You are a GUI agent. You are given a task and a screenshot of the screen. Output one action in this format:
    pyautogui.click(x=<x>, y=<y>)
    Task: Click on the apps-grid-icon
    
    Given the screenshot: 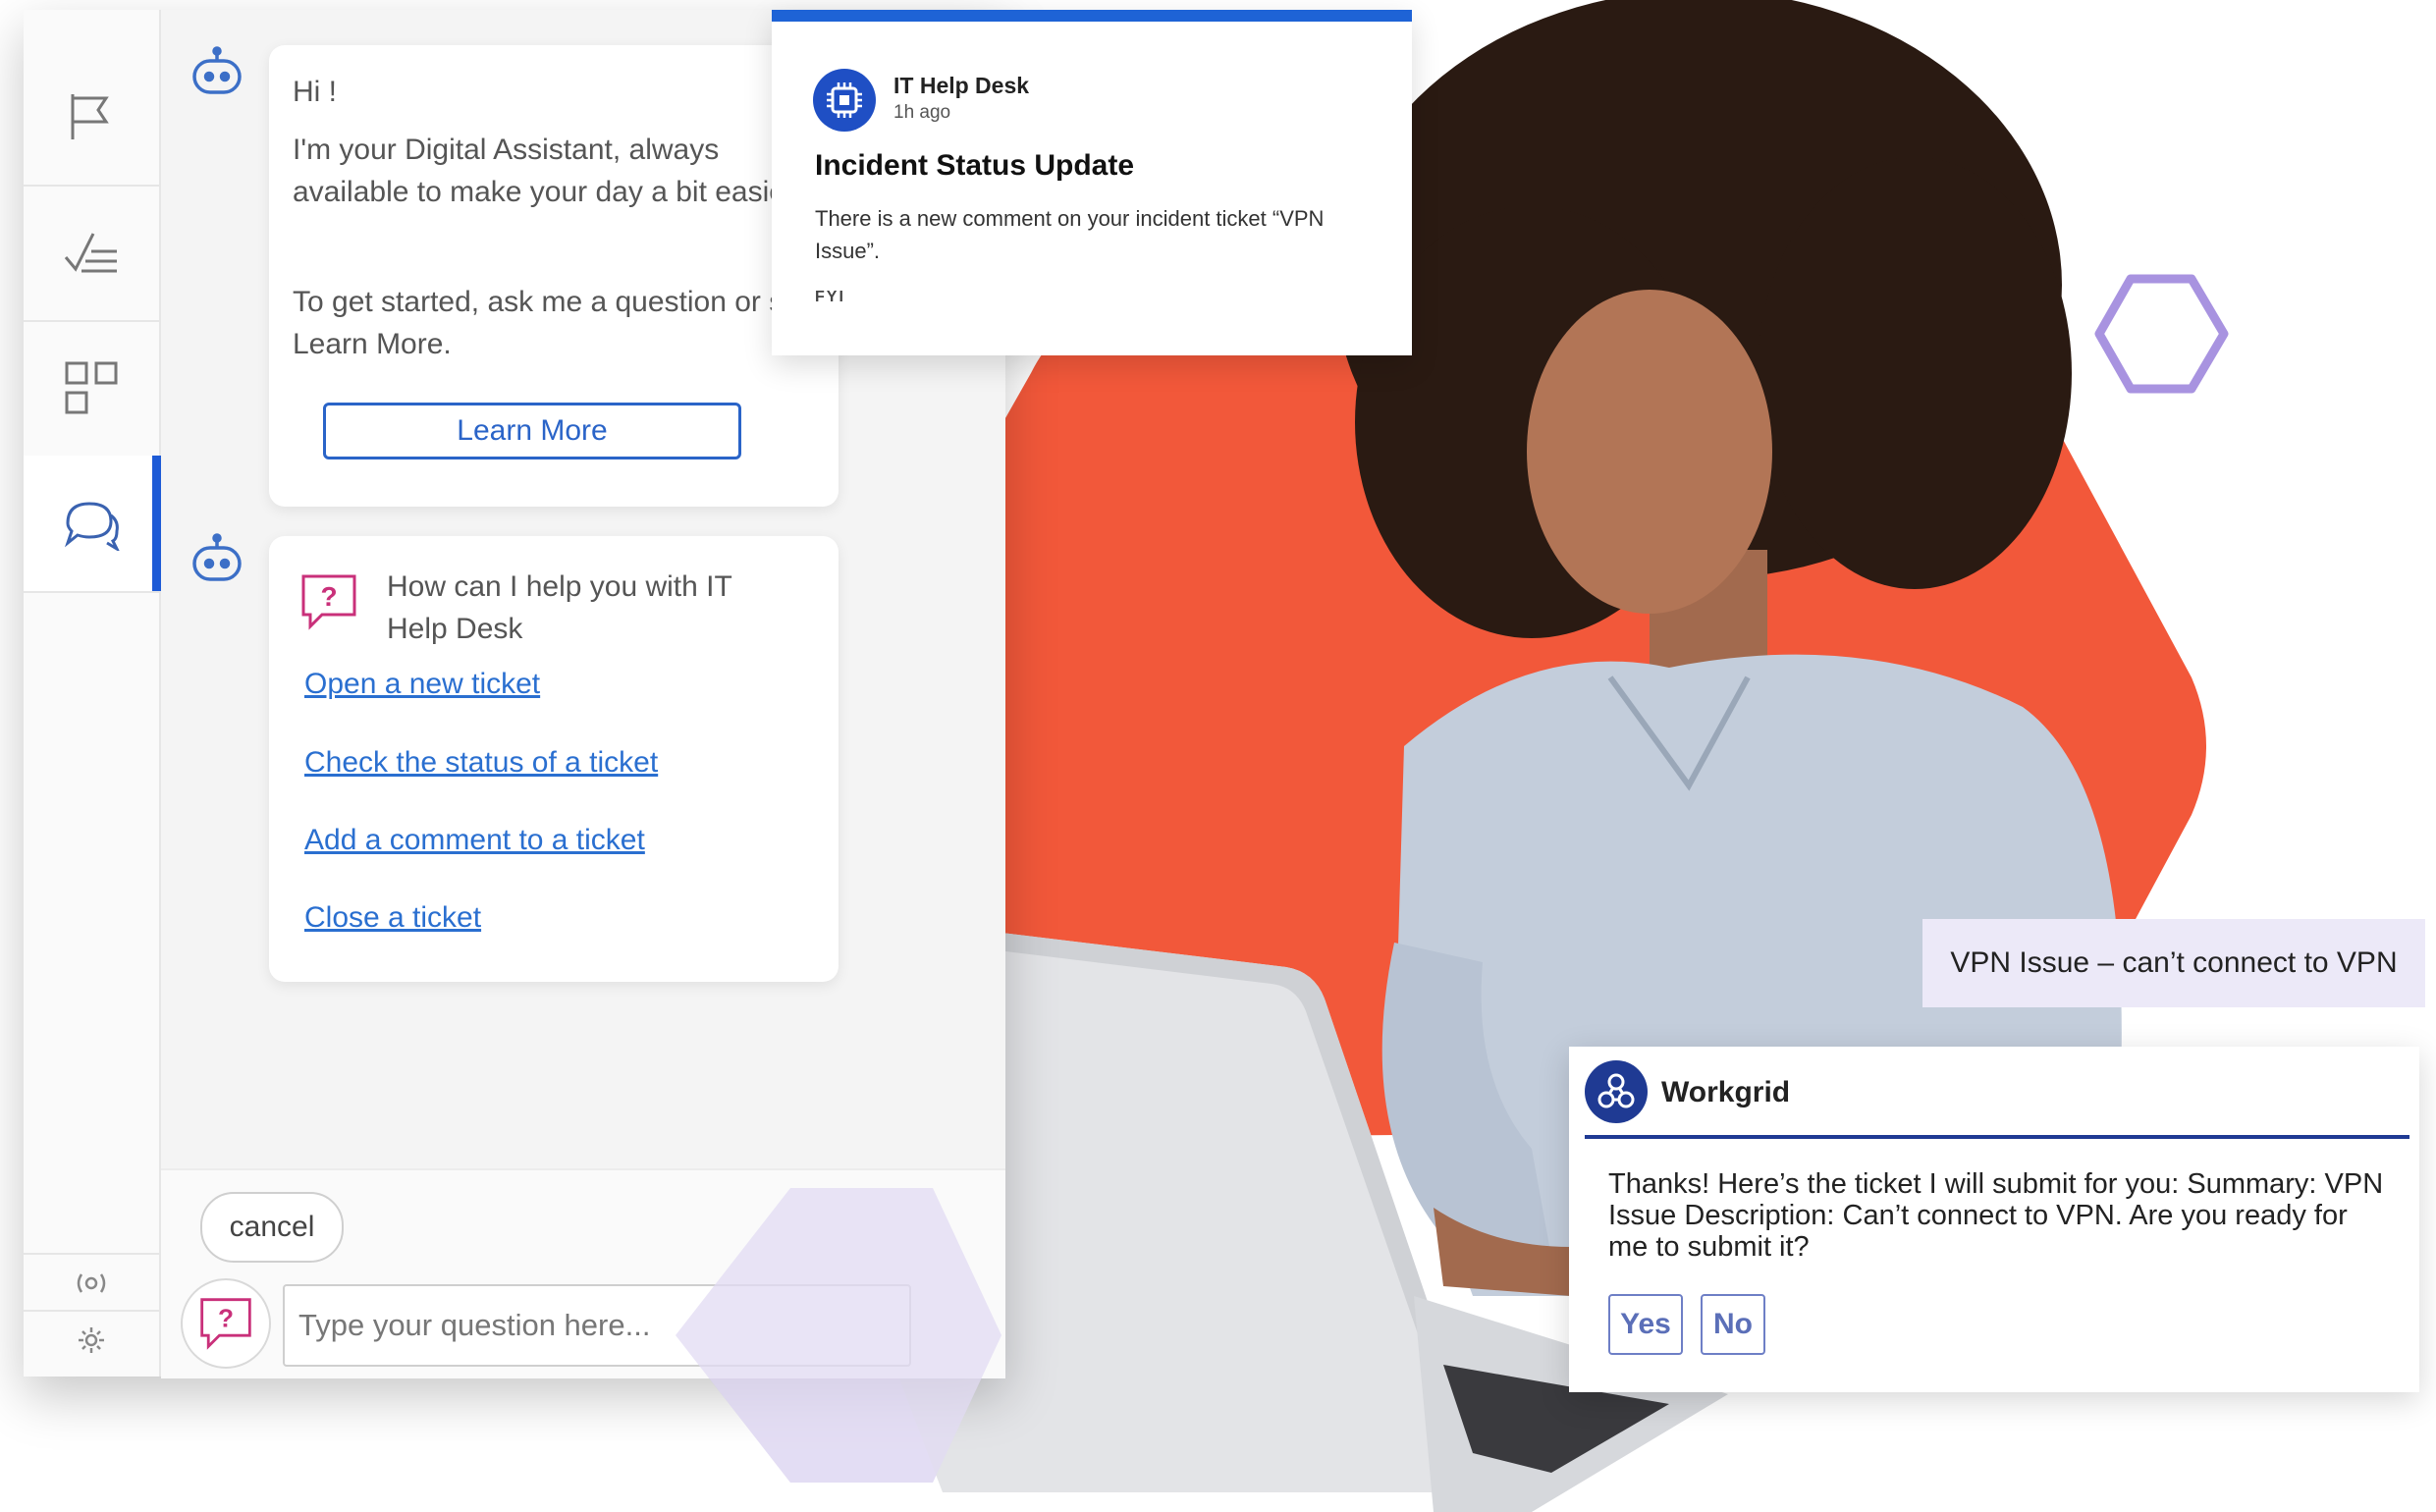 What is the action you would take?
    pyautogui.click(x=91, y=388)
    